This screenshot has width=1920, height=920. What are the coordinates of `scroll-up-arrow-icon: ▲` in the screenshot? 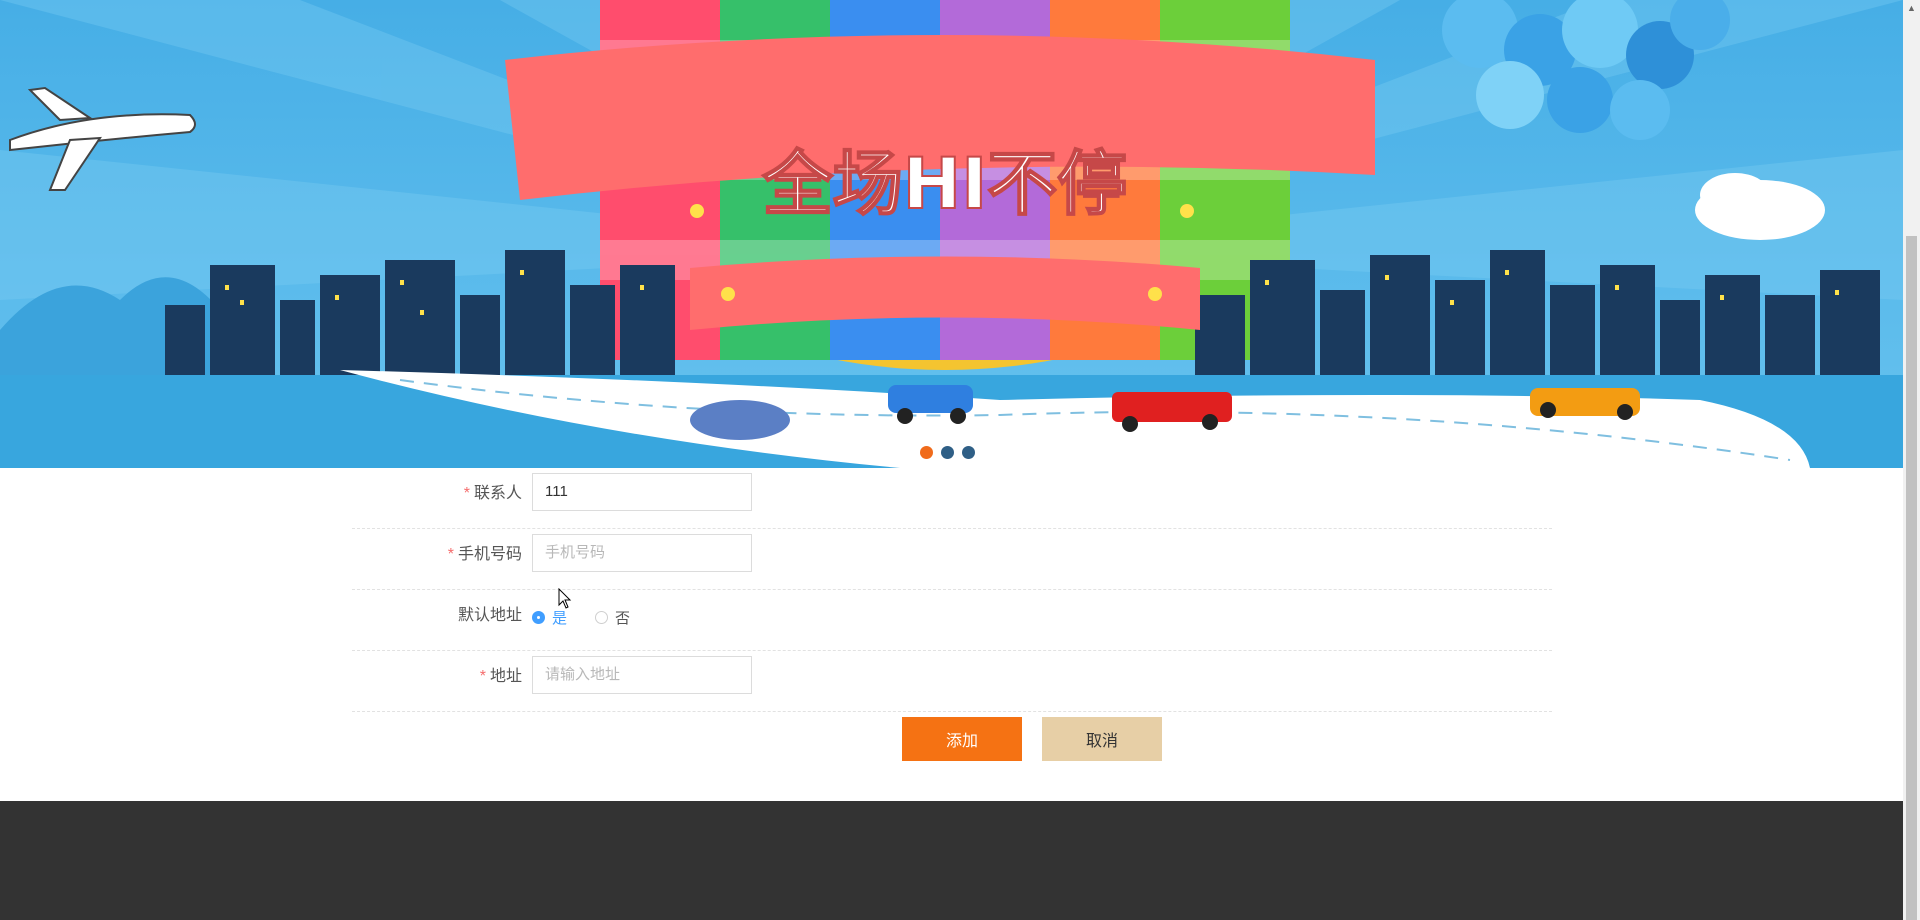 It's located at (1911, 8).